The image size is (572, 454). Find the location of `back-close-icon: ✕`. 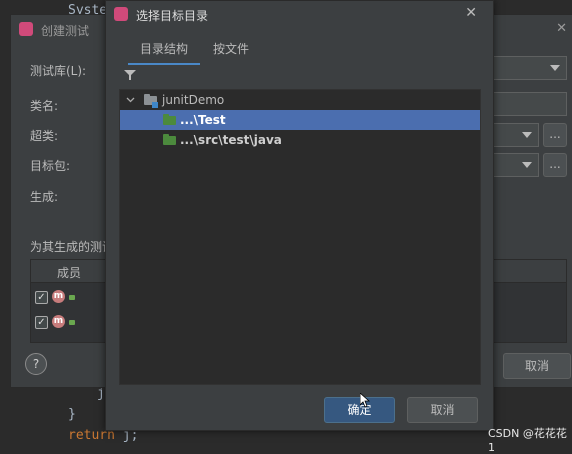

back-close-icon: ✕ is located at coordinates (561, 28).